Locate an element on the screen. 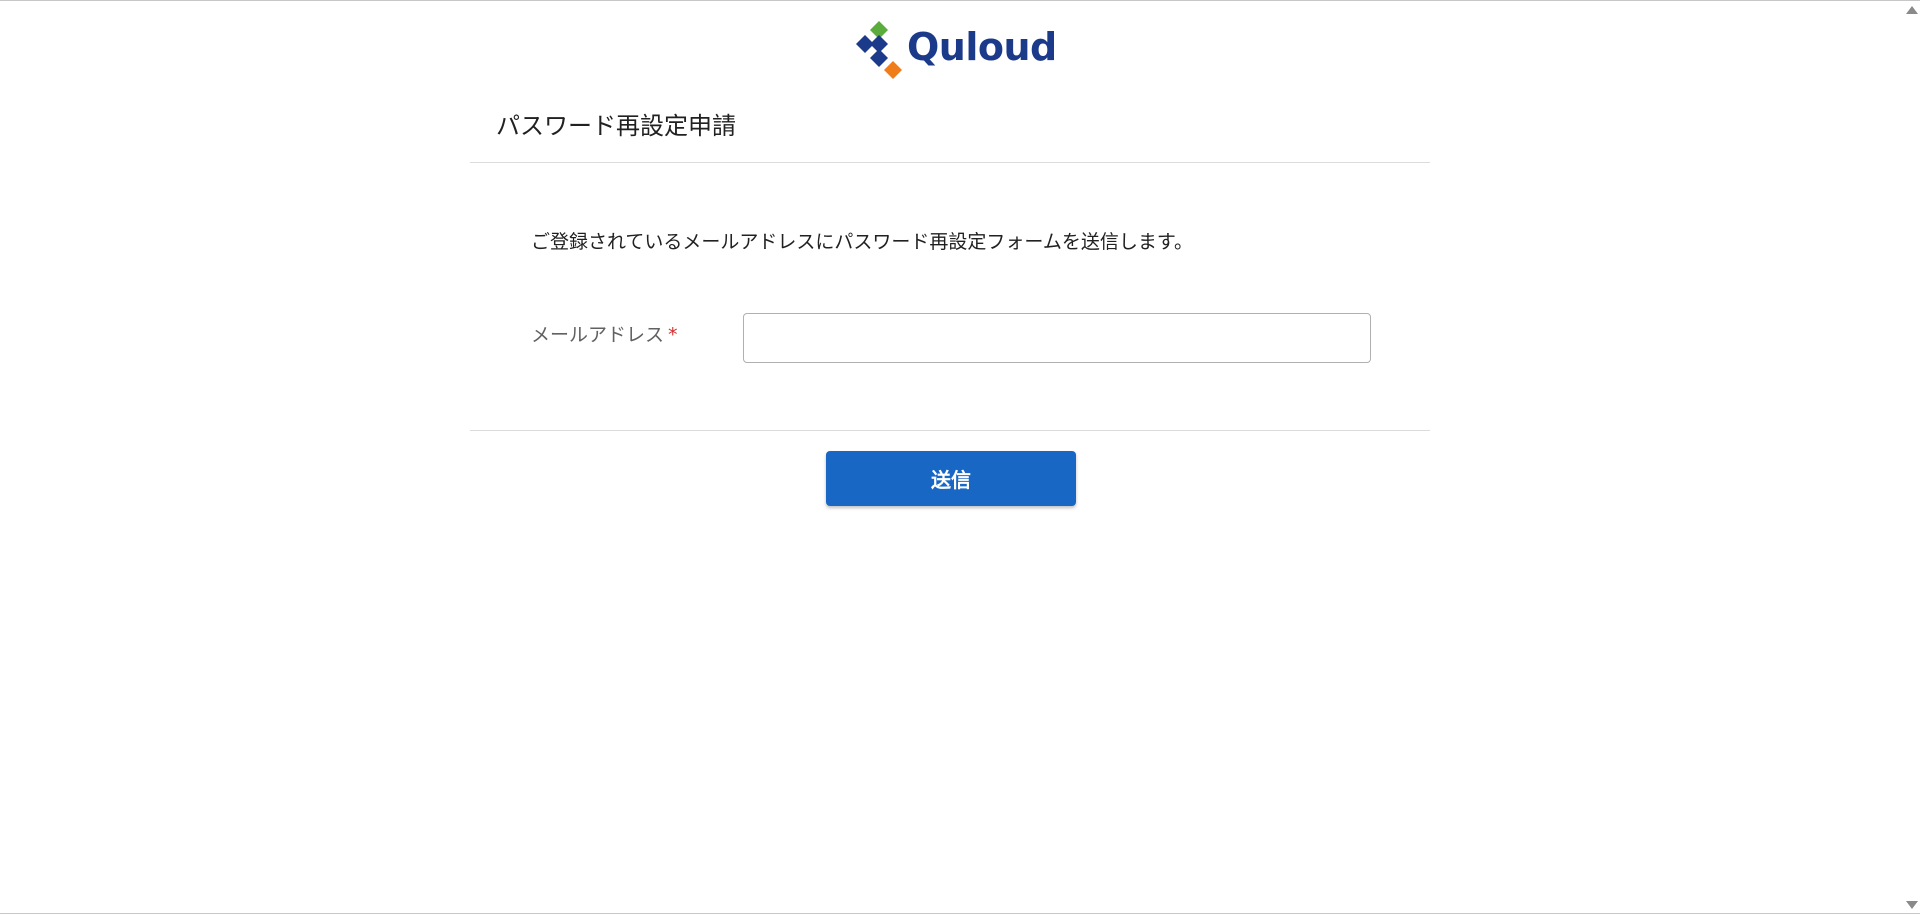  brand-name: Quloud is located at coordinates (982, 47).